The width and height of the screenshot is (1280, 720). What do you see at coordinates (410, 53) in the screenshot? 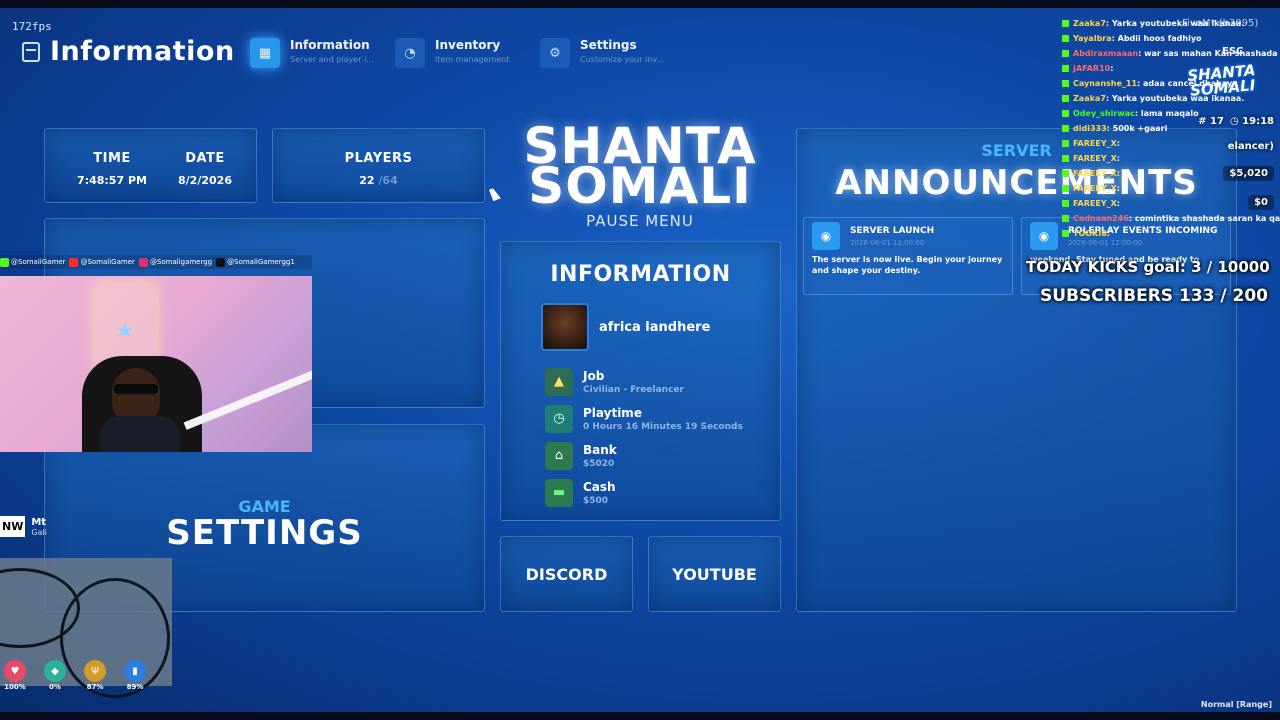
I see `user-icon: ◔` at bounding box center [410, 53].